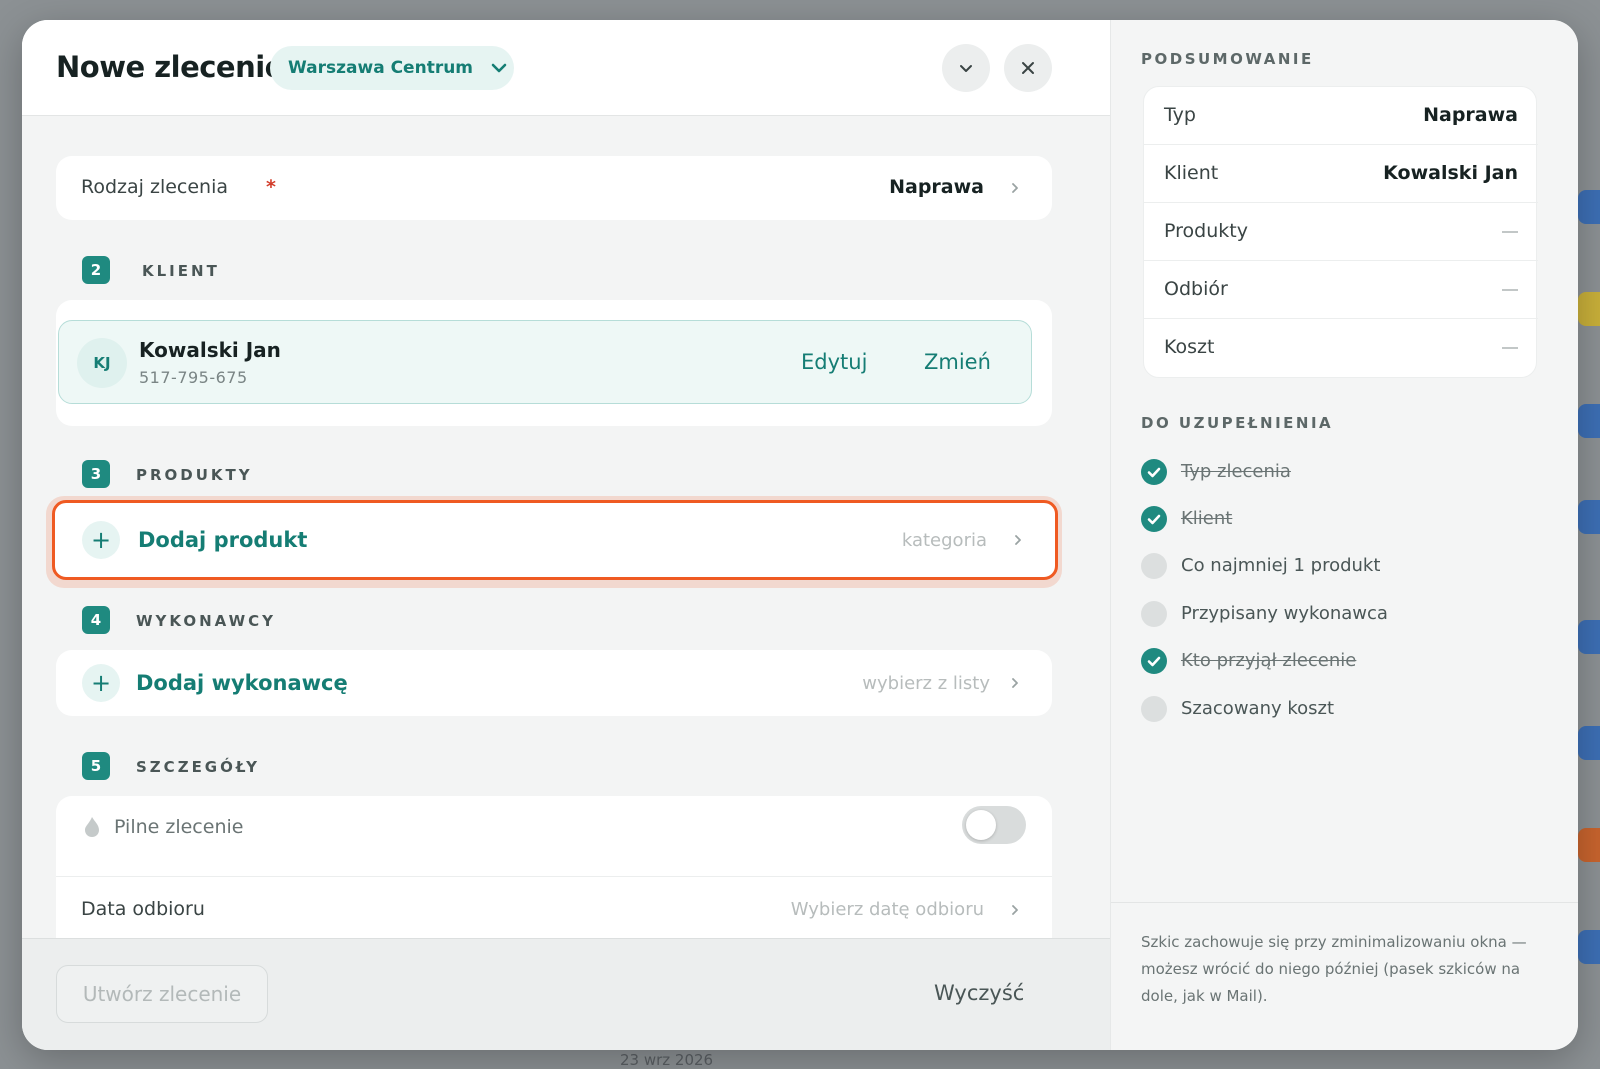 The image size is (1600, 1069). Describe the element at coordinates (242, 683) in the screenshot. I see `add-contractor-label: Dodaj wykonawcę` at that location.